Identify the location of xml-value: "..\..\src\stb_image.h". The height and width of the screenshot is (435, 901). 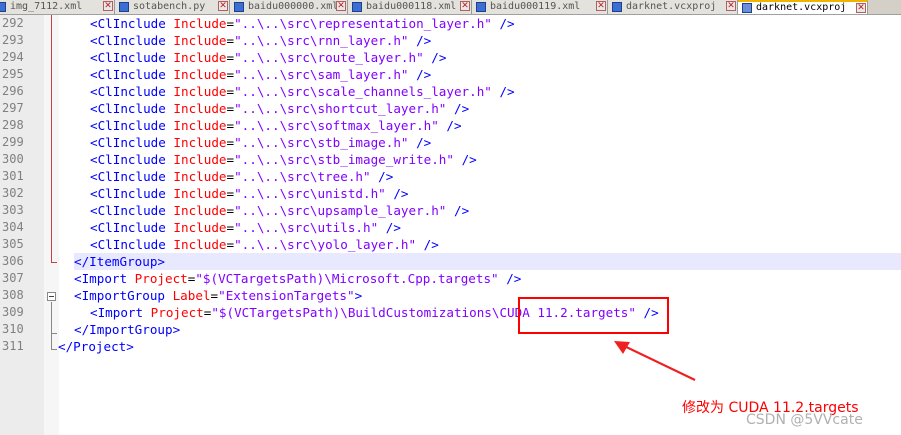
(321, 142).